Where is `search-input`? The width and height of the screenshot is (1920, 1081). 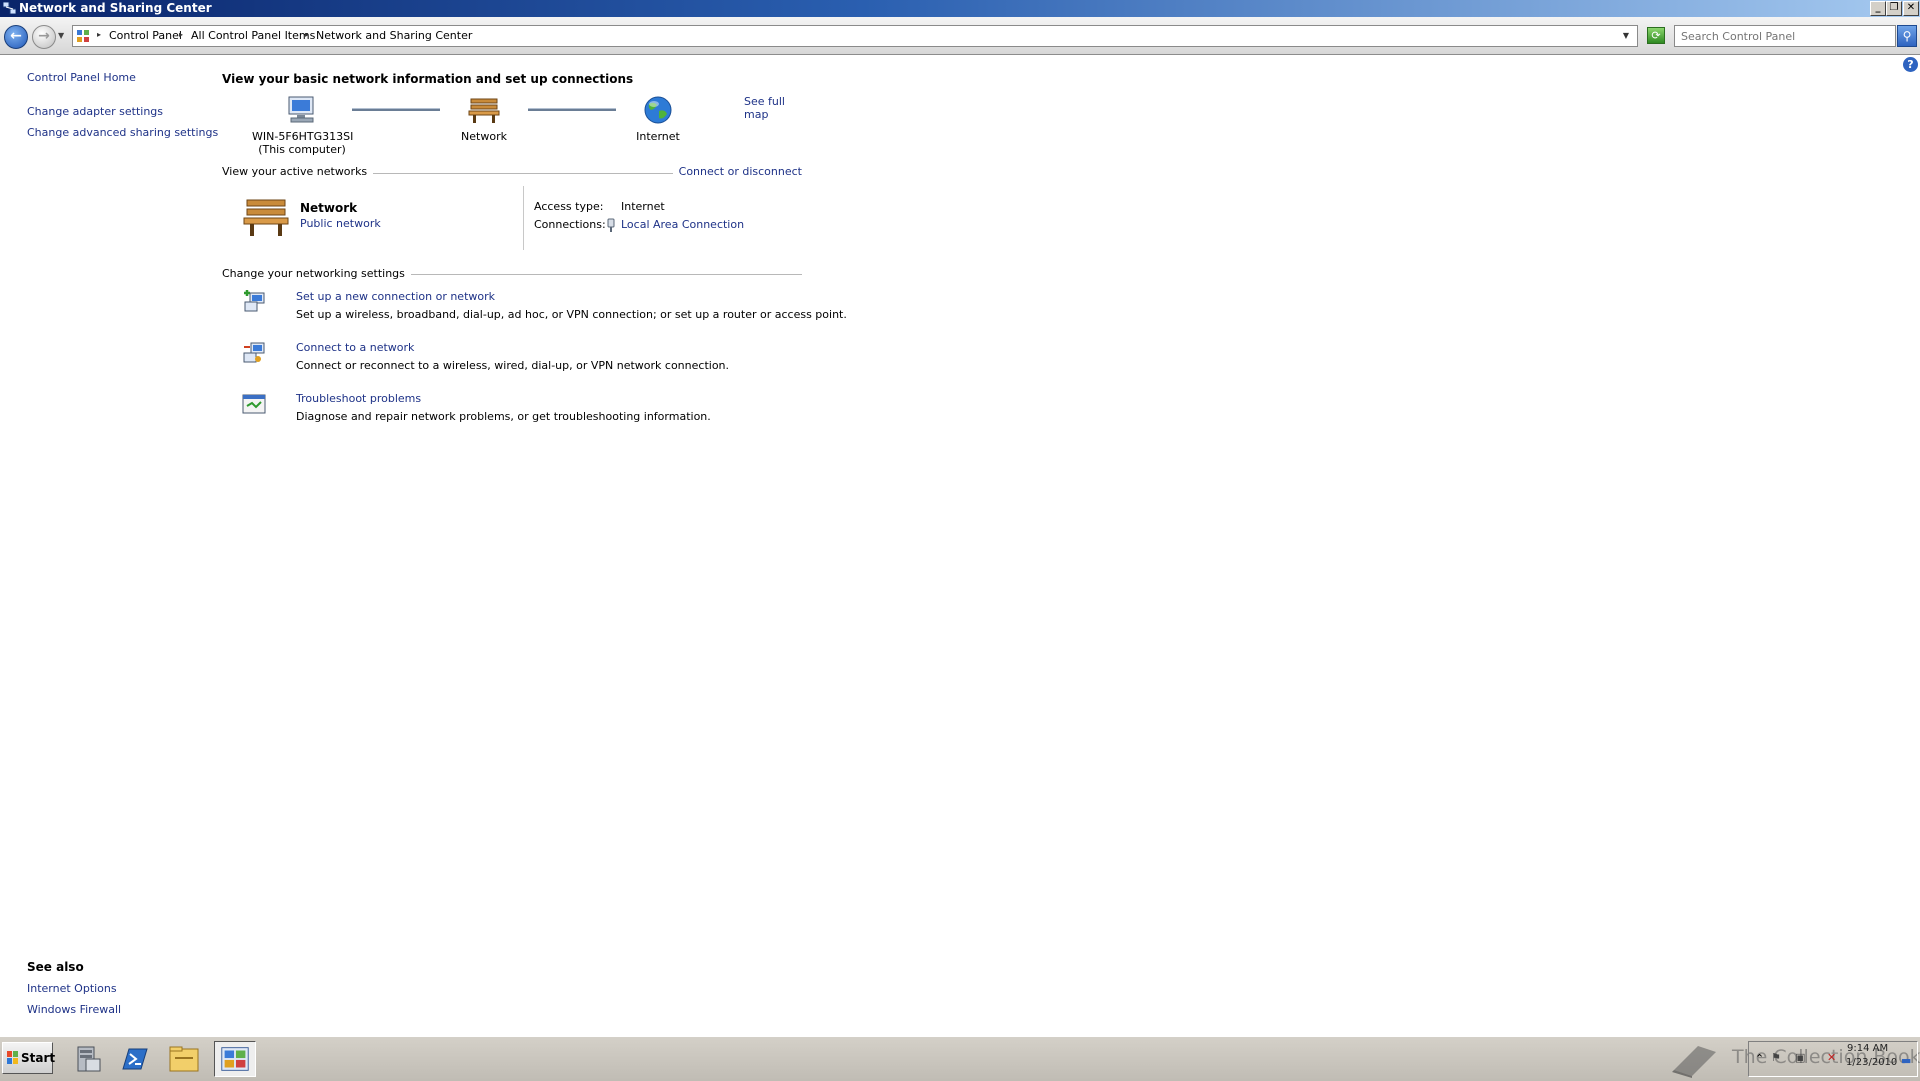 search-input is located at coordinates (1785, 36).